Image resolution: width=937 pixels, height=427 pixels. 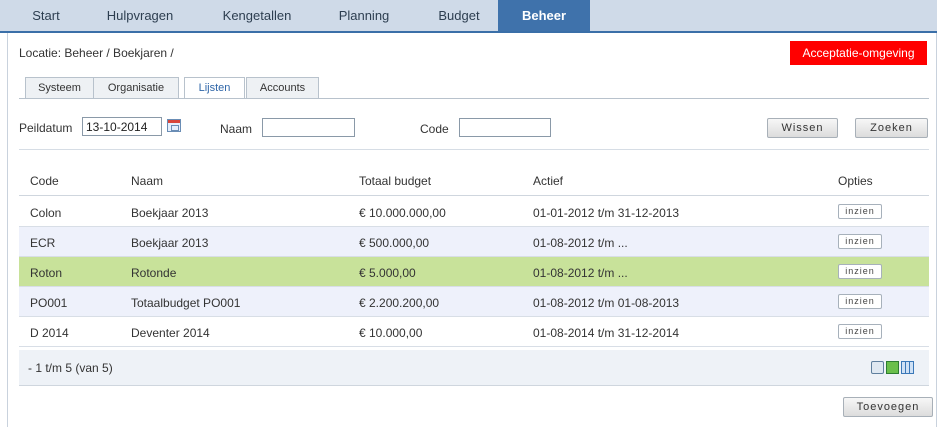 What do you see at coordinates (46, 128) in the screenshot?
I see `peildatum-label: Peildatum` at bounding box center [46, 128].